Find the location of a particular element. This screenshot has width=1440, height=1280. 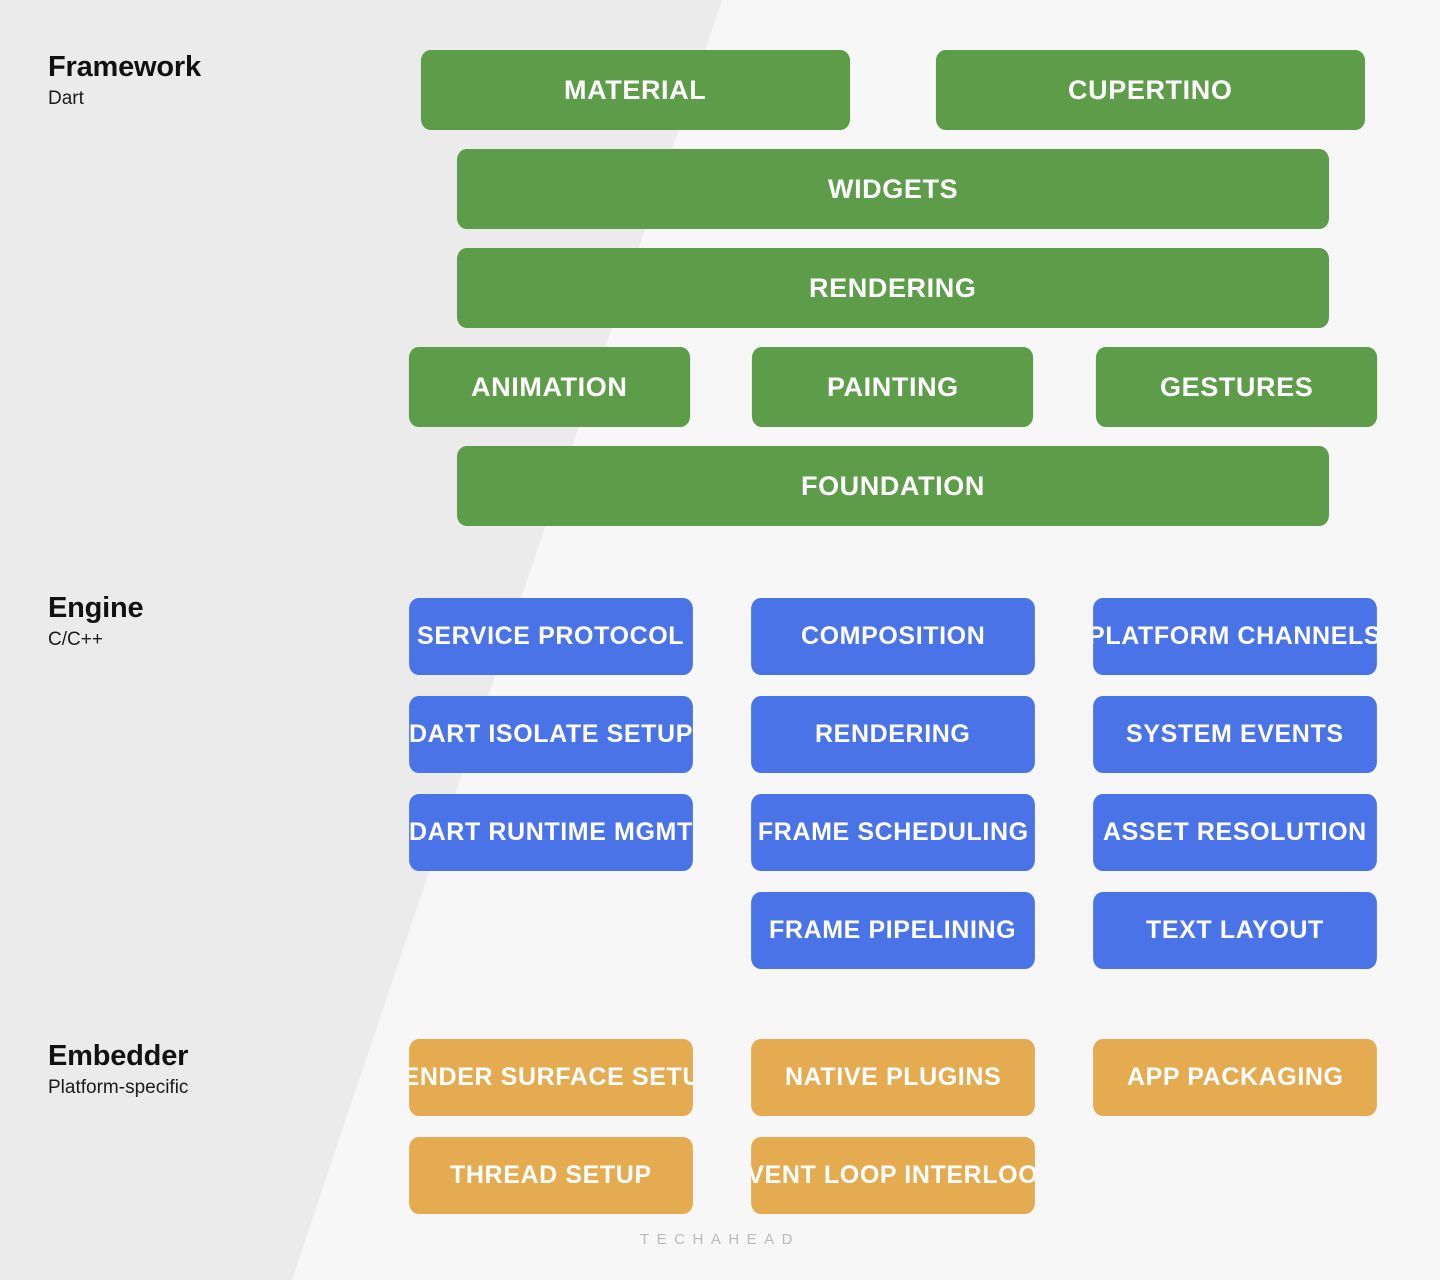

layer-box-label: FOUNDATION is located at coordinates (893, 485).